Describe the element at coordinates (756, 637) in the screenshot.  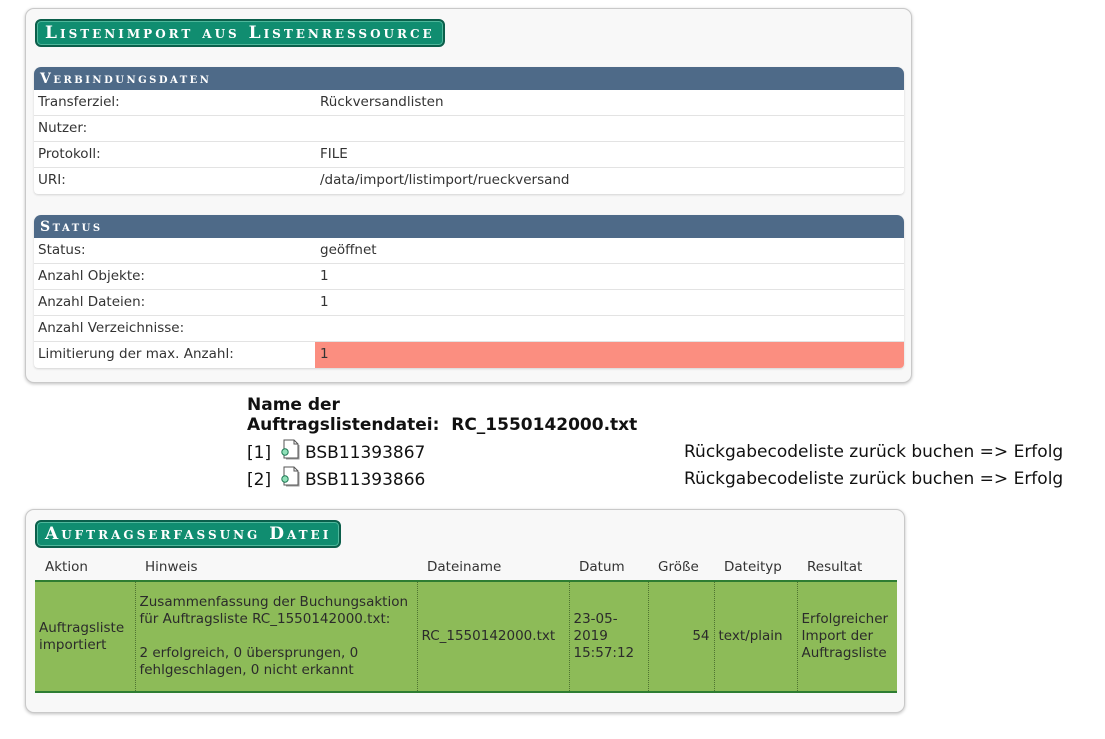
I see `cell-dateityp: text/plain` at that location.